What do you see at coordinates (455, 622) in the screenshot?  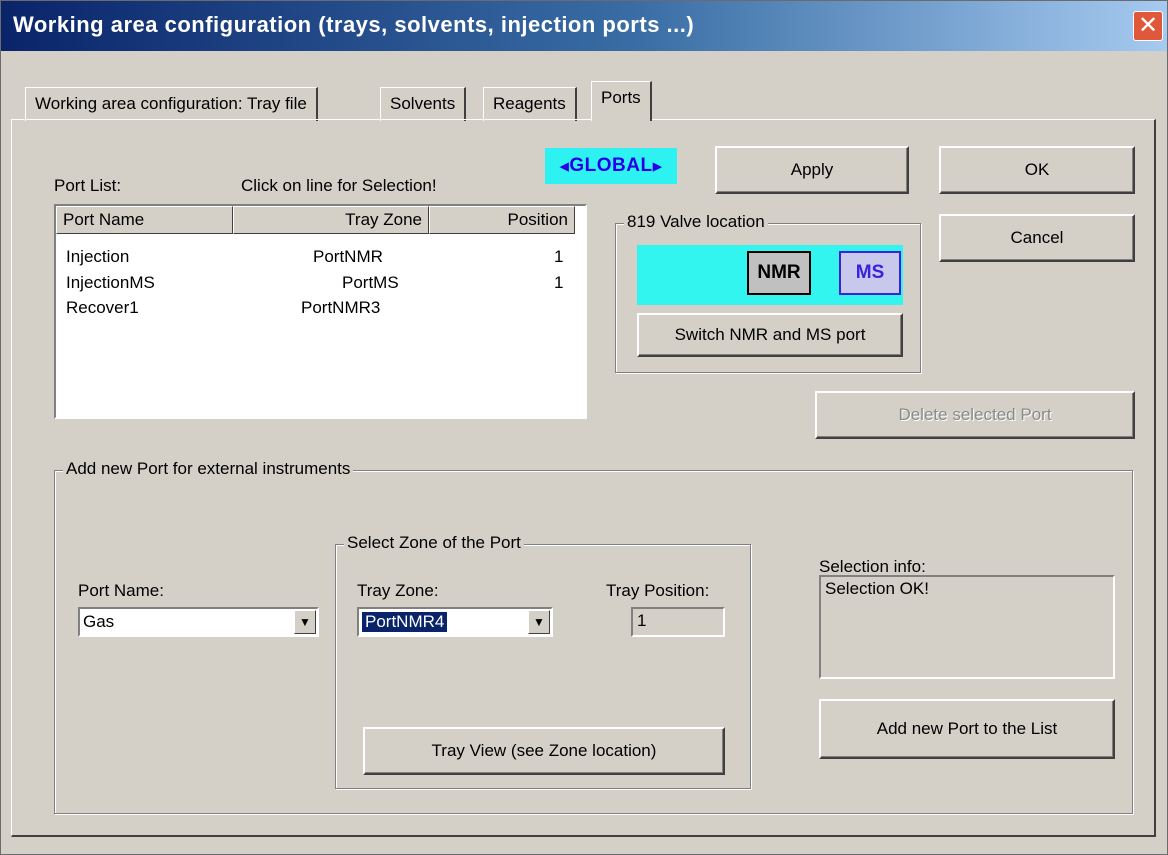 I see `tray-zone-combo: PortNMR4 ▼` at bounding box center [455, 622].